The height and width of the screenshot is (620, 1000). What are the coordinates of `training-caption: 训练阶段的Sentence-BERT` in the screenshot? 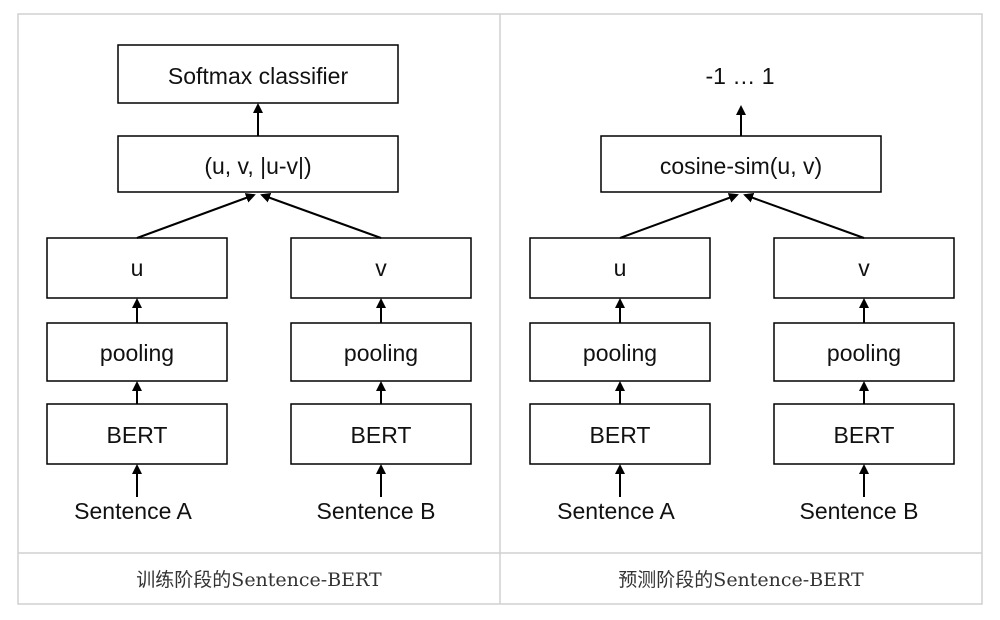 It's located at (259, 580).